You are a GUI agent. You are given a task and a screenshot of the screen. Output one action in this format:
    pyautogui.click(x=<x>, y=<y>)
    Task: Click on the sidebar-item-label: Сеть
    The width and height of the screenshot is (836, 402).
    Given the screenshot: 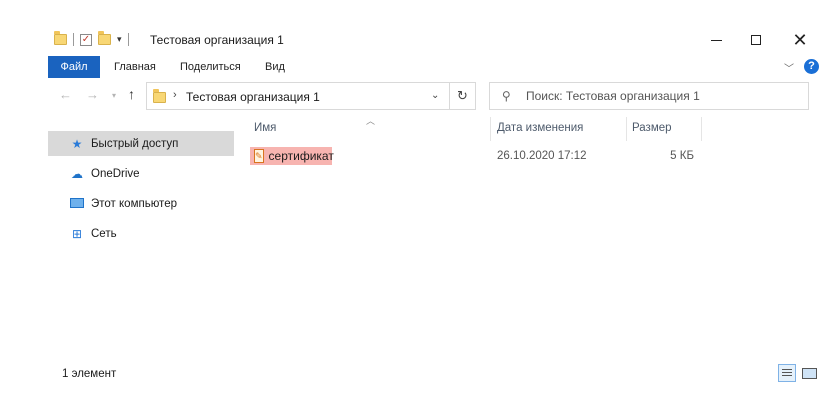 What is the action you would take?
    pyautogui.click(x=104, y=233)
    